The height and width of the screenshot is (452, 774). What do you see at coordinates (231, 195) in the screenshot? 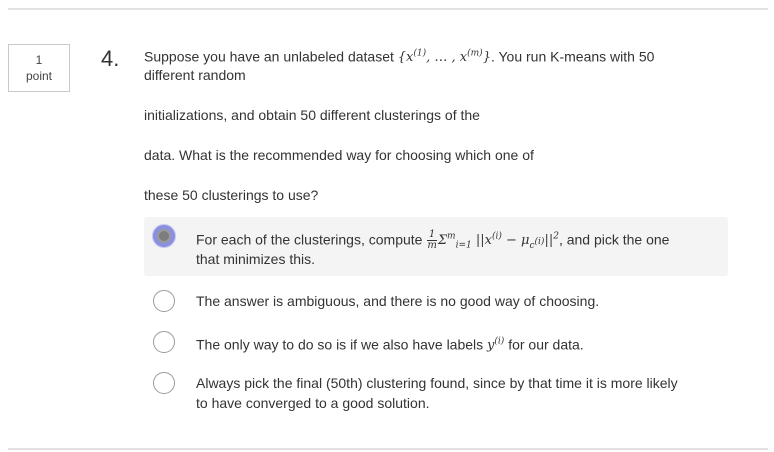
I see `question-line-5: these 50 clusterings to use?` at bounding box center [231, 195].